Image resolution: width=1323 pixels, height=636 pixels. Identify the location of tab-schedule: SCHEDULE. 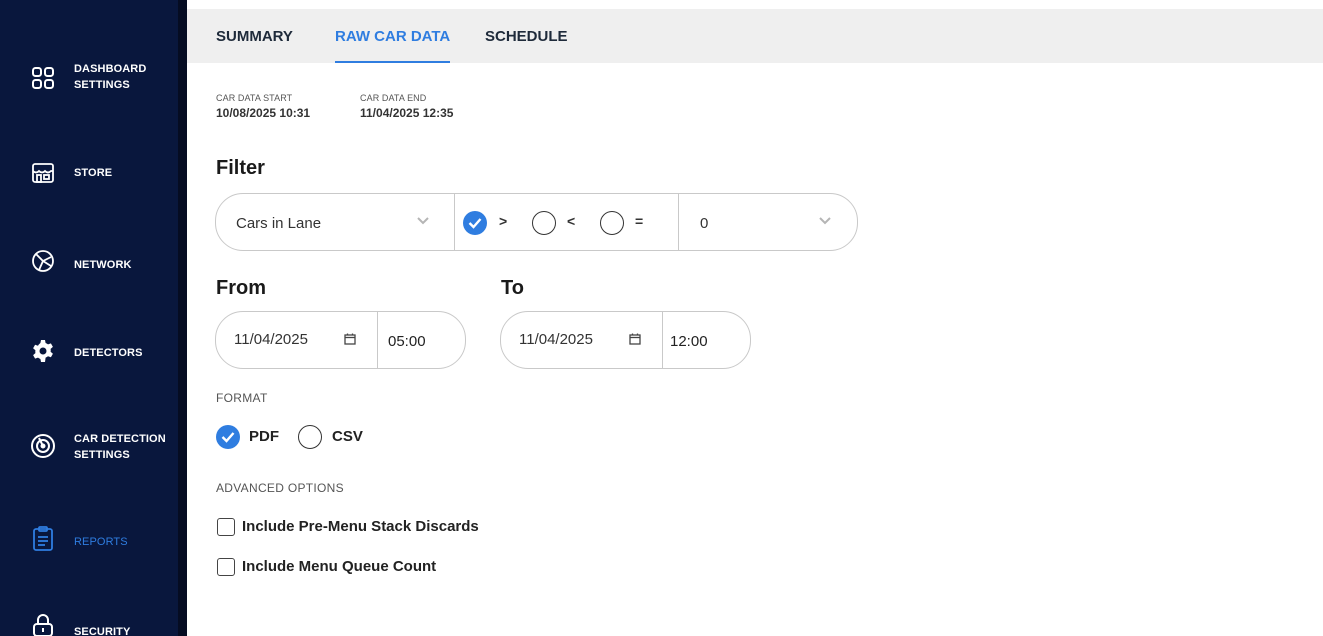
(526, 36).